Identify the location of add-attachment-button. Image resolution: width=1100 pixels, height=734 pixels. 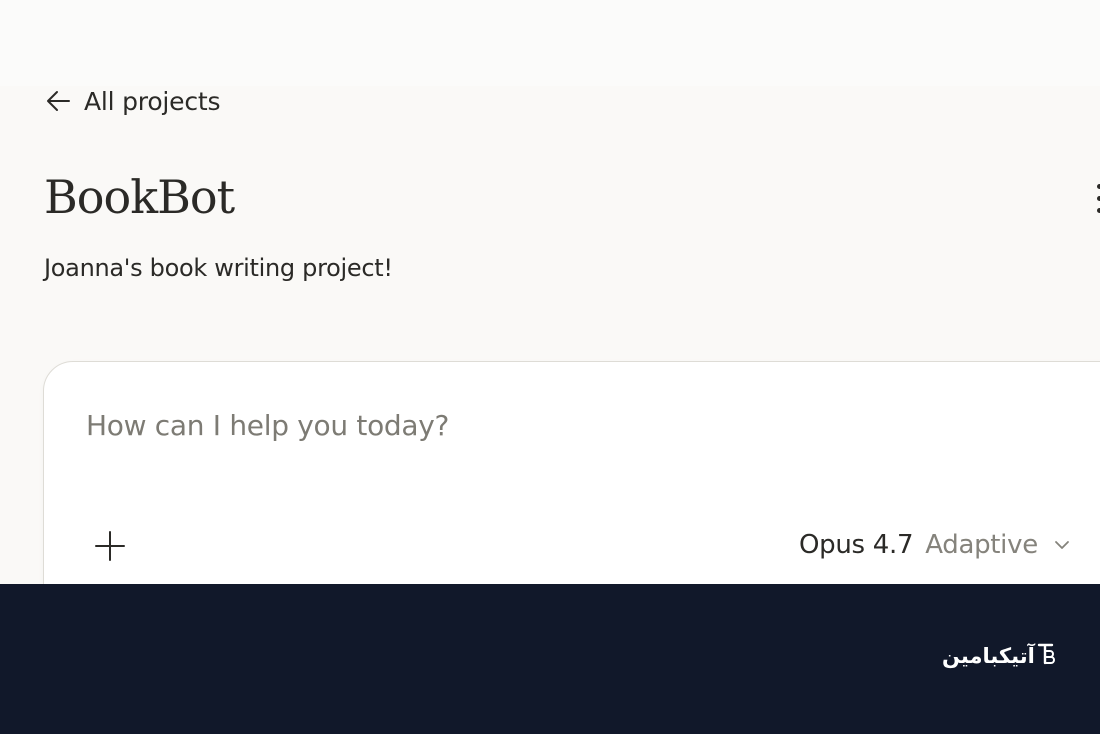
(110, 546).